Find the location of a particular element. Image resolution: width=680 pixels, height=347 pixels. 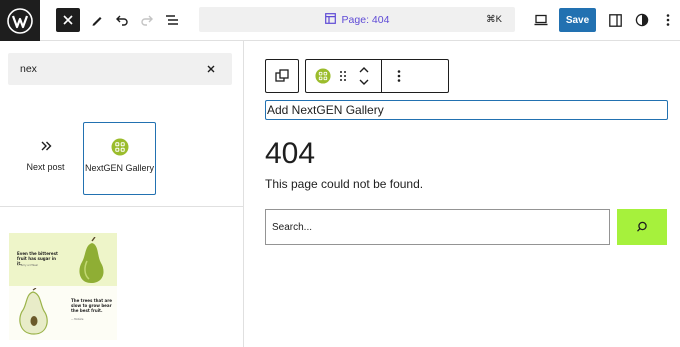

search-submit-button is located at coordinates (642, 227).